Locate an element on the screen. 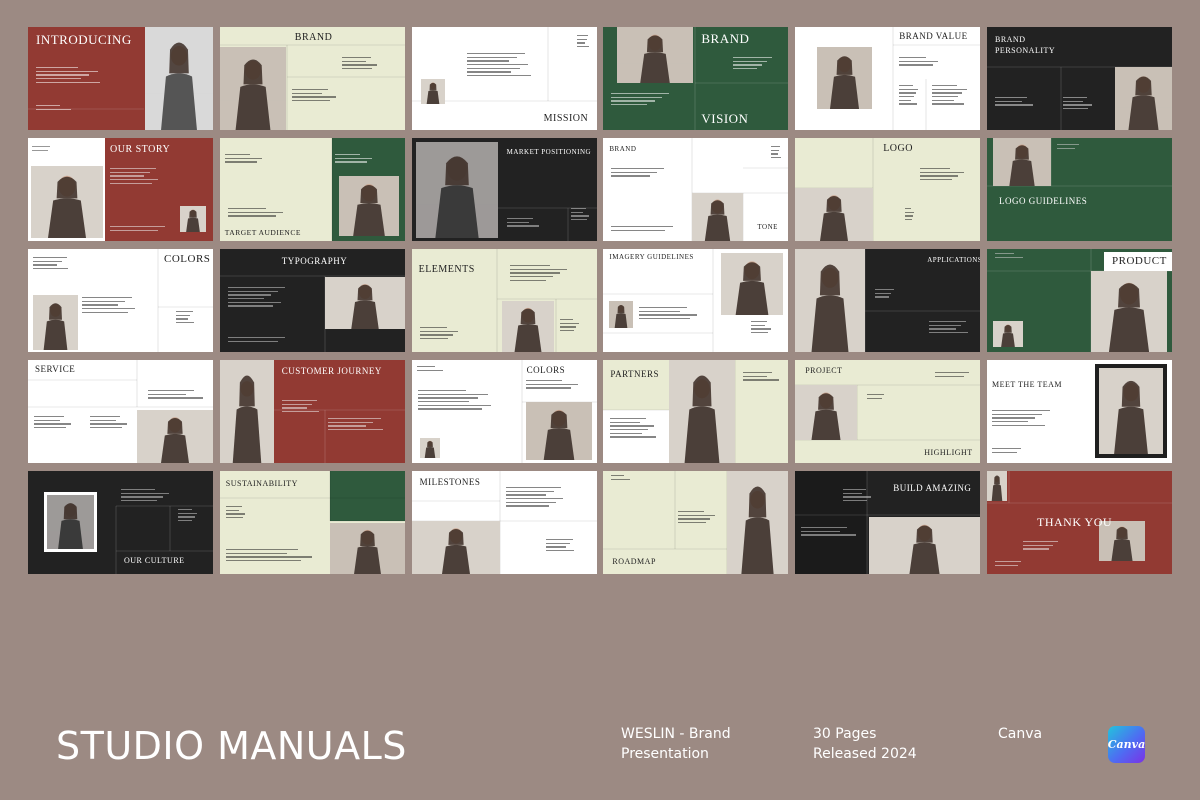 This screenshot has height=800, width=1200. slide-11: LOGO is located at coordinates (888, 189).